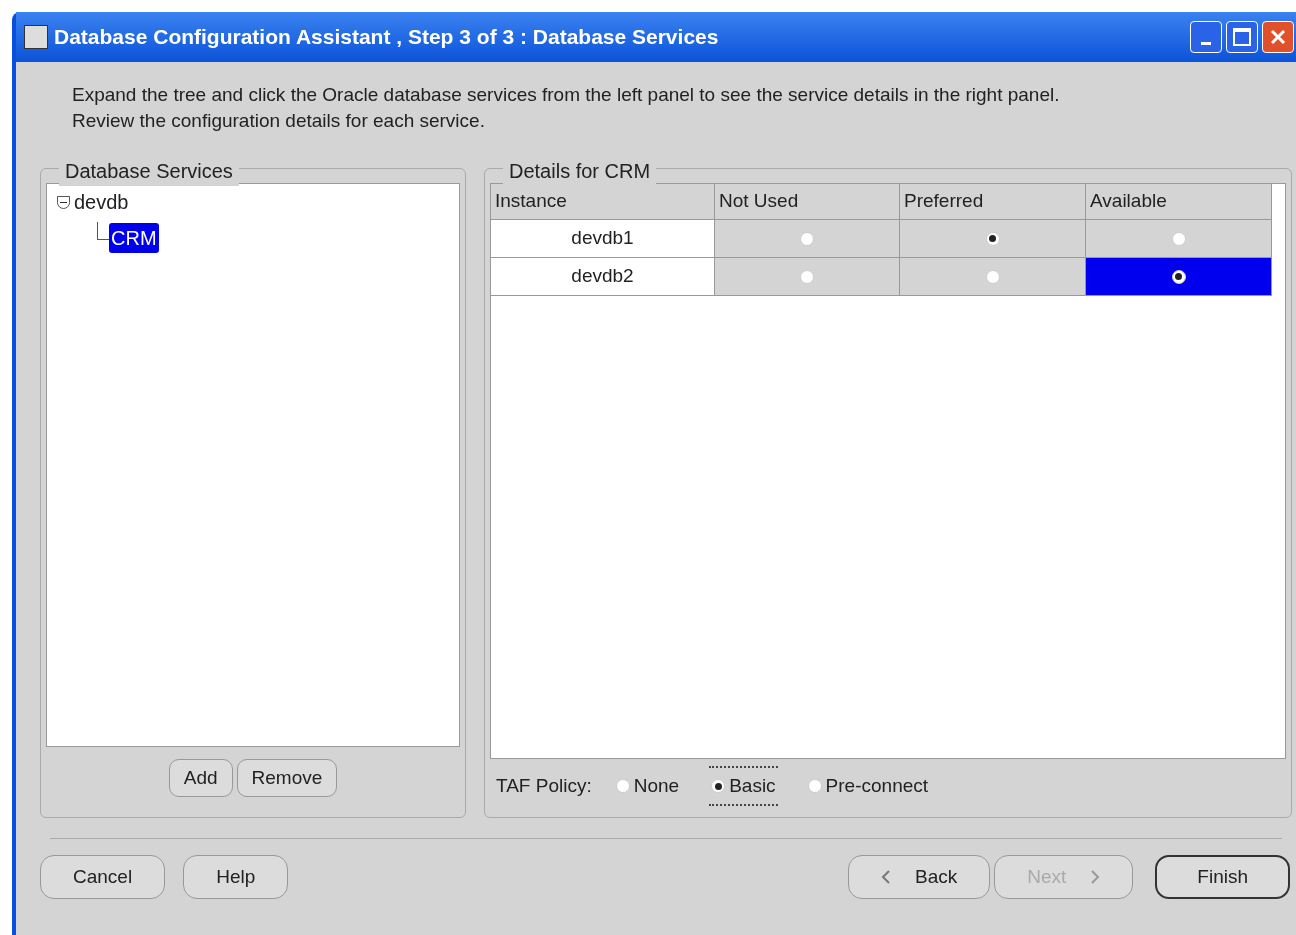 Image resolution: width=1296 pixels, height=935 pixels. What do you see at coordinates (236, 877) in the screenshot?
I see `dialog-button: Help` at bounding box center [236, 877].